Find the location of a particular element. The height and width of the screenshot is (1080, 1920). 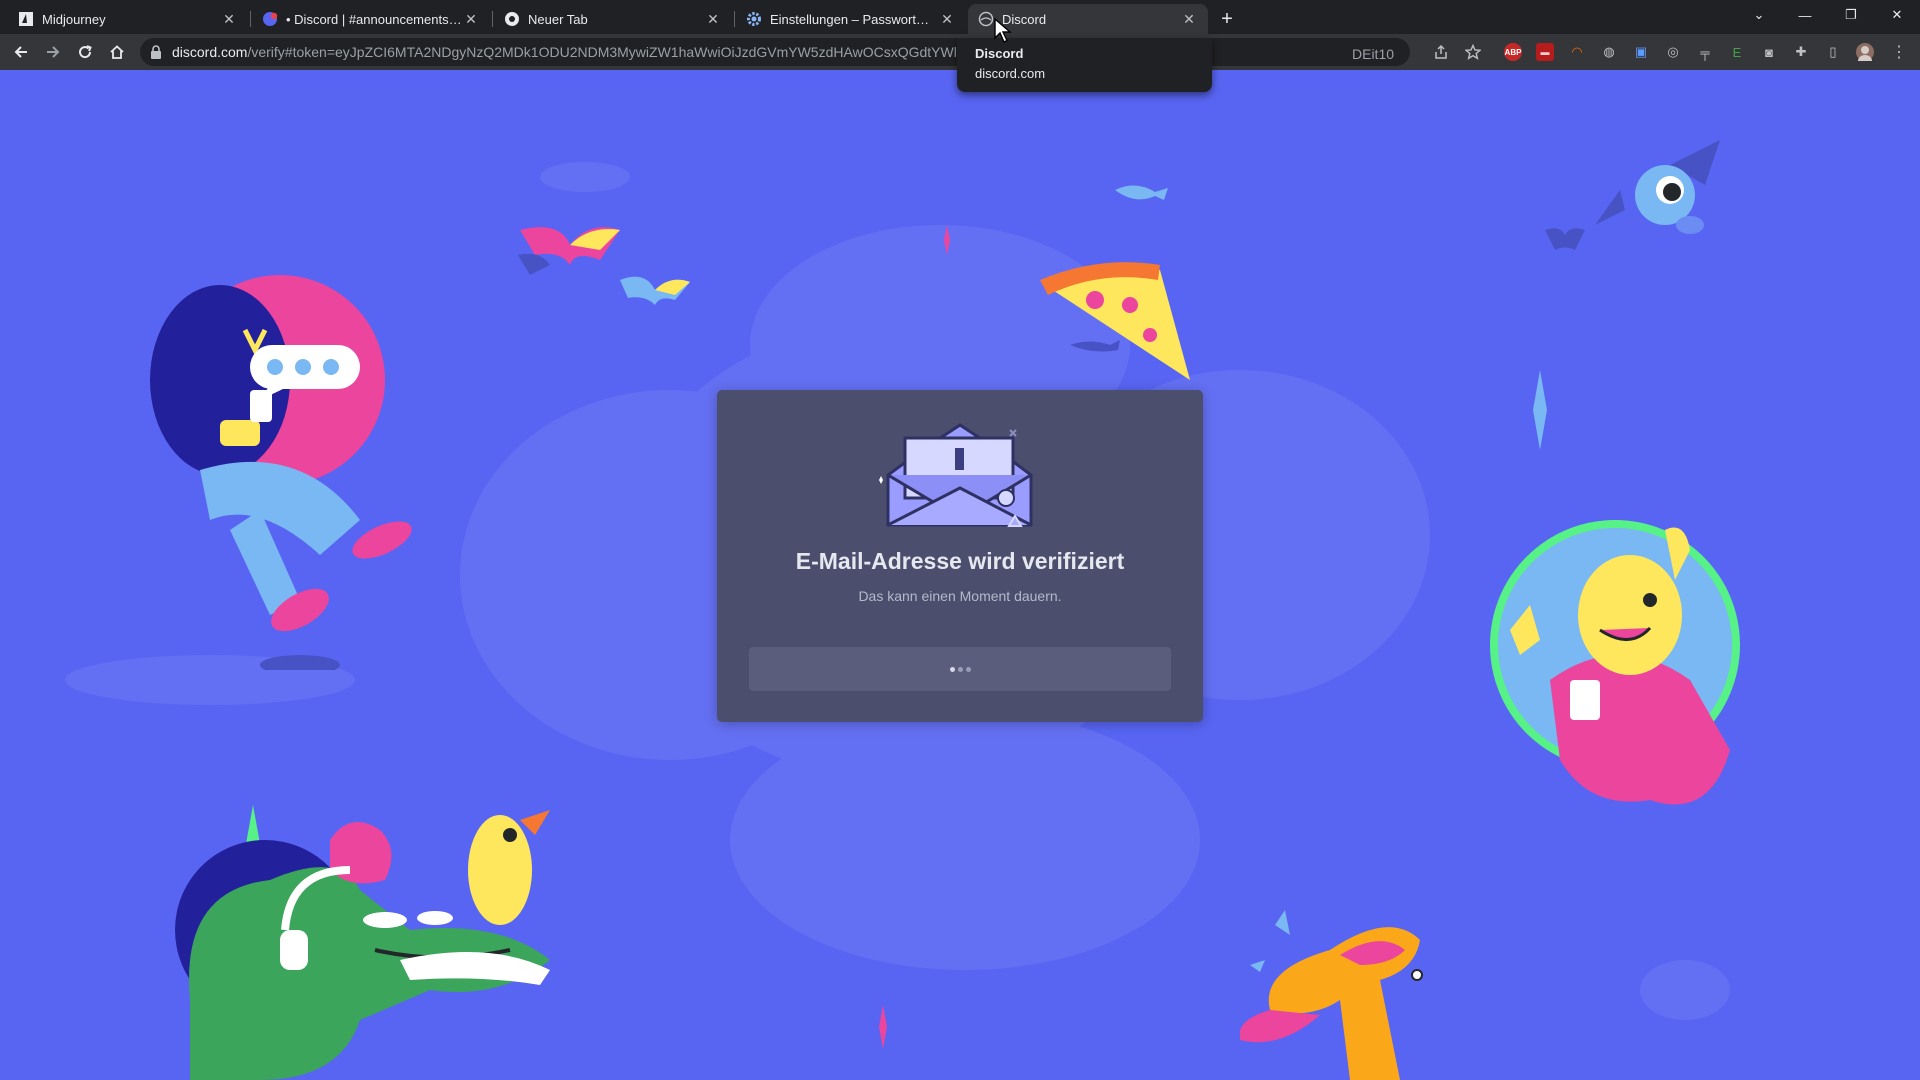

tab-settings-passwords: Einstellungen – Passwortmanage… ✕ is located at coordinates (851, 19).